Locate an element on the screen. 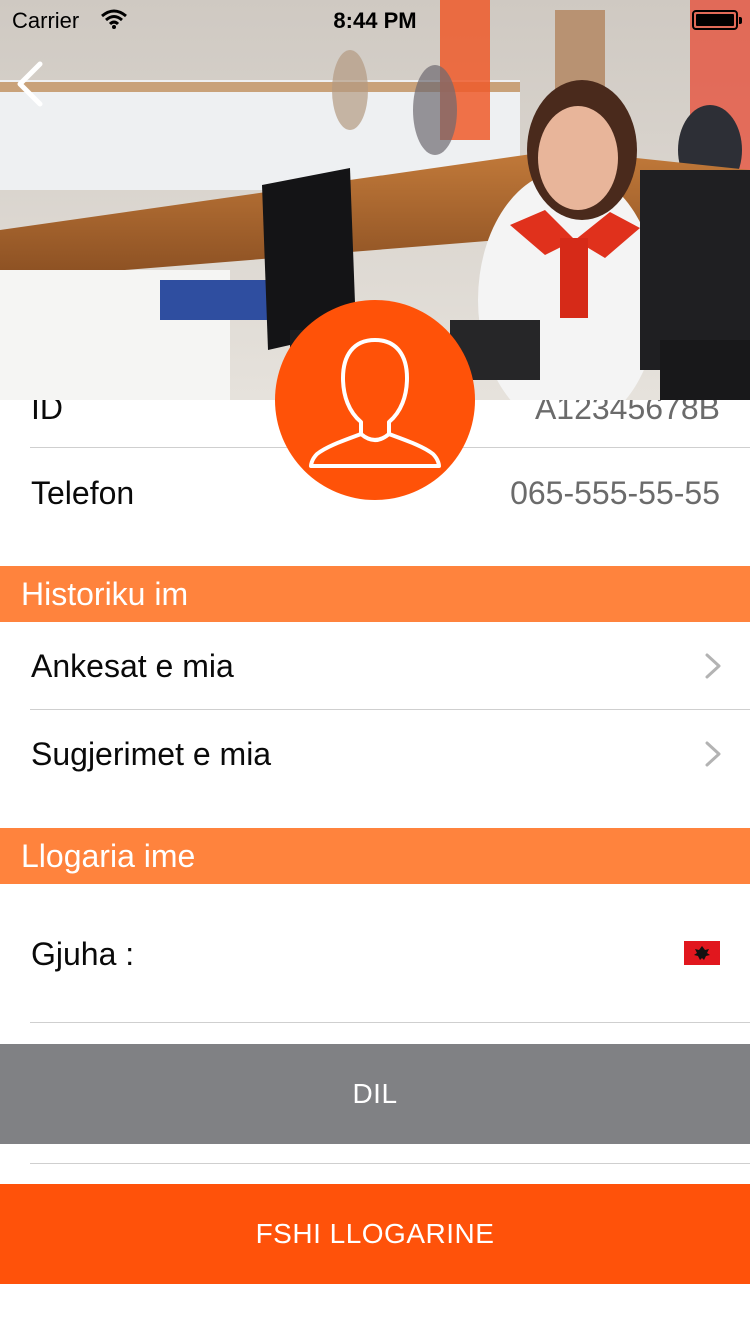  user-silhouette-icon is located at coordinates (375, 403).